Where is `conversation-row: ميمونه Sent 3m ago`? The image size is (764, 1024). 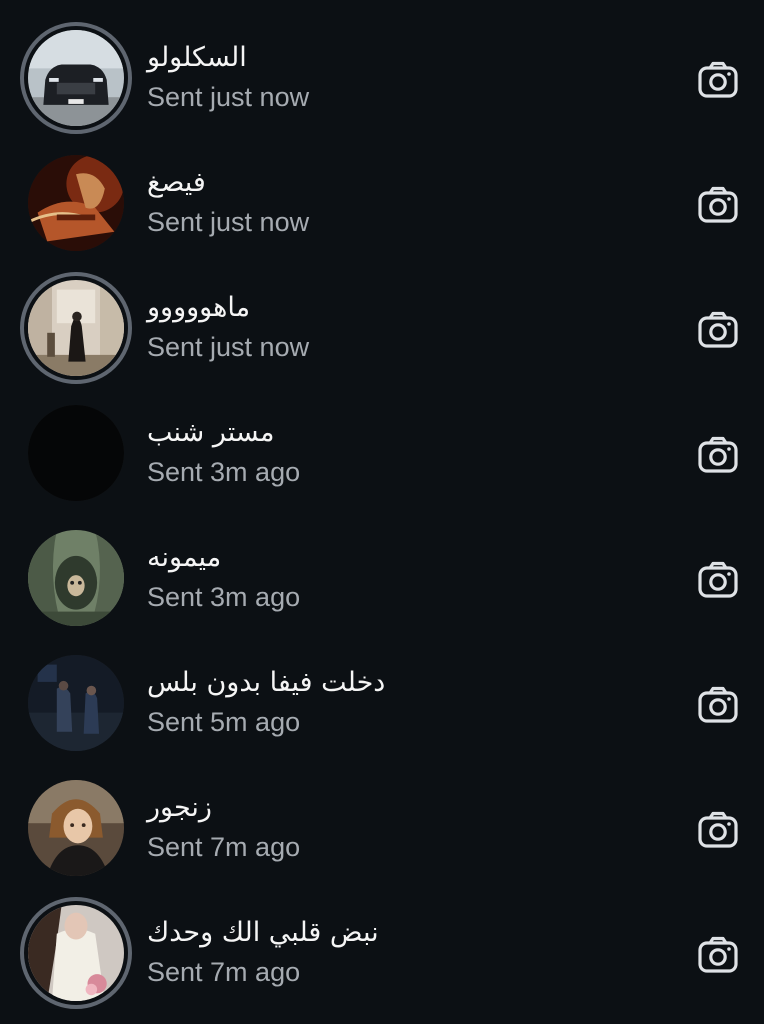
conversation-row: ميمونه Sent 3m ago is located at coordinates (382, 563).